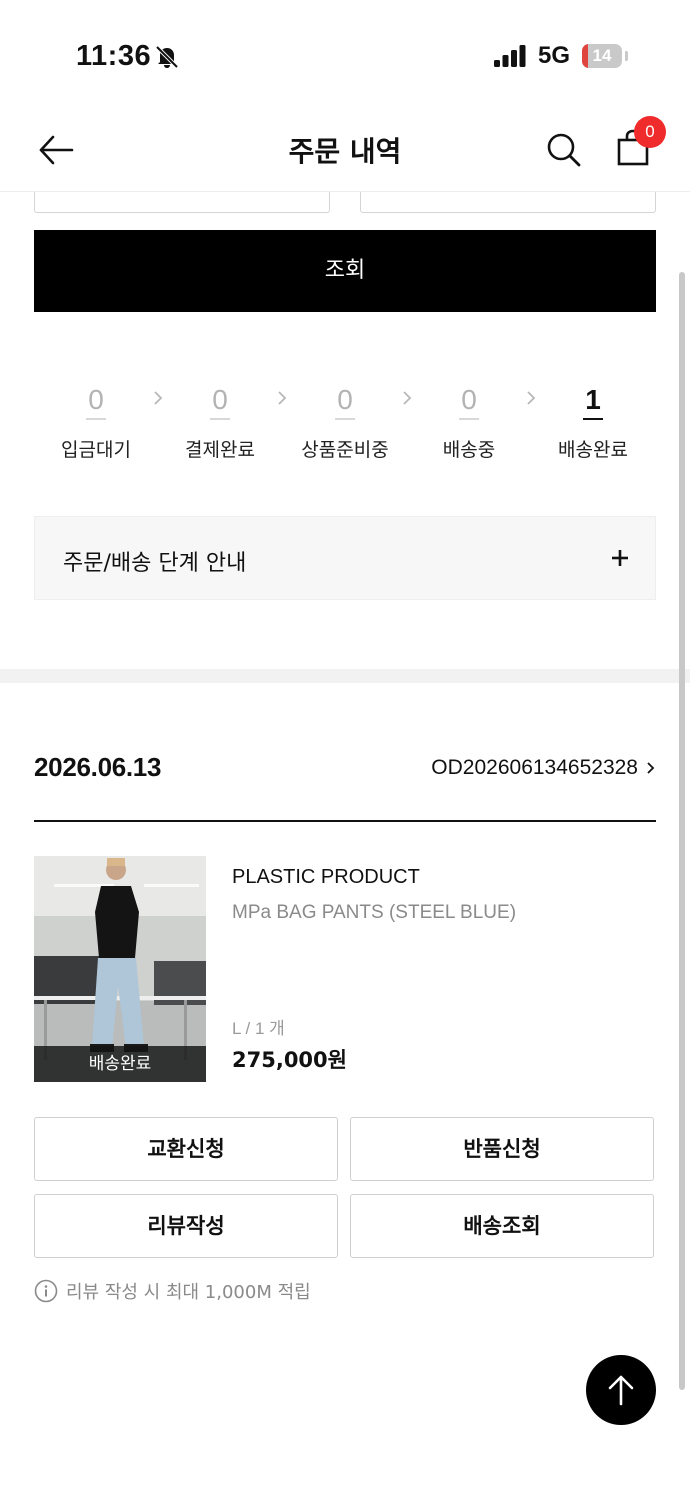 This screenshot has height=1500, width=690. I want to click on section-divider, so click(345, 676).